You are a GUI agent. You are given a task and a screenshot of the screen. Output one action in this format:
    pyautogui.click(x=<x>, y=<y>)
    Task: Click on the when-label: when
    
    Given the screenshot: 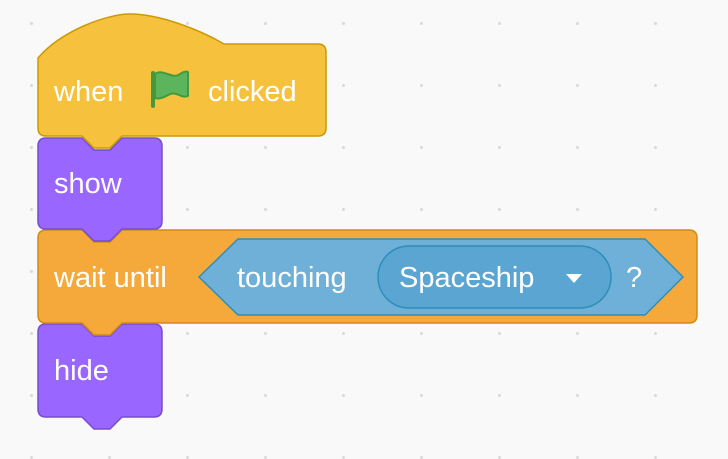 What is the action you would take?
    pyautogui.click(x=89, y=92)
    